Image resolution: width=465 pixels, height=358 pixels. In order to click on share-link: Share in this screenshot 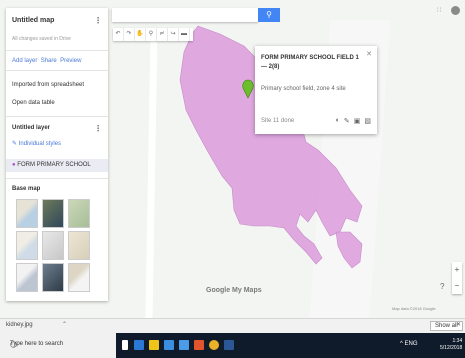, I will do `click(49, 61)`.